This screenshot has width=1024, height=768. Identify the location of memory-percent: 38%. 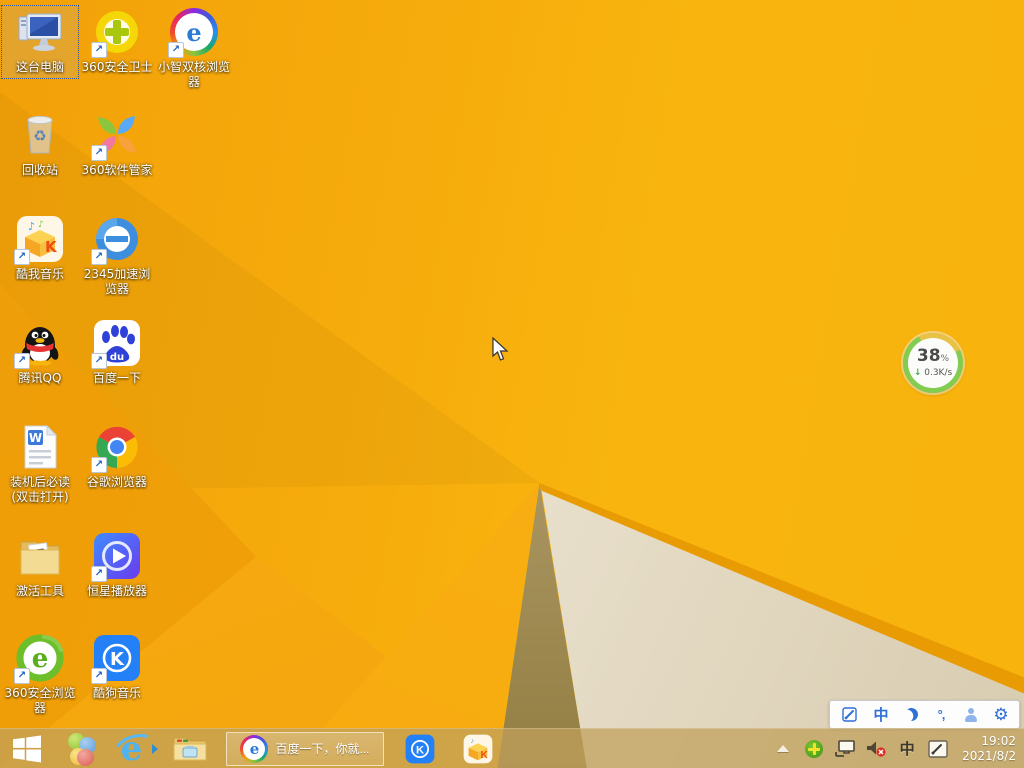
(933, 355).